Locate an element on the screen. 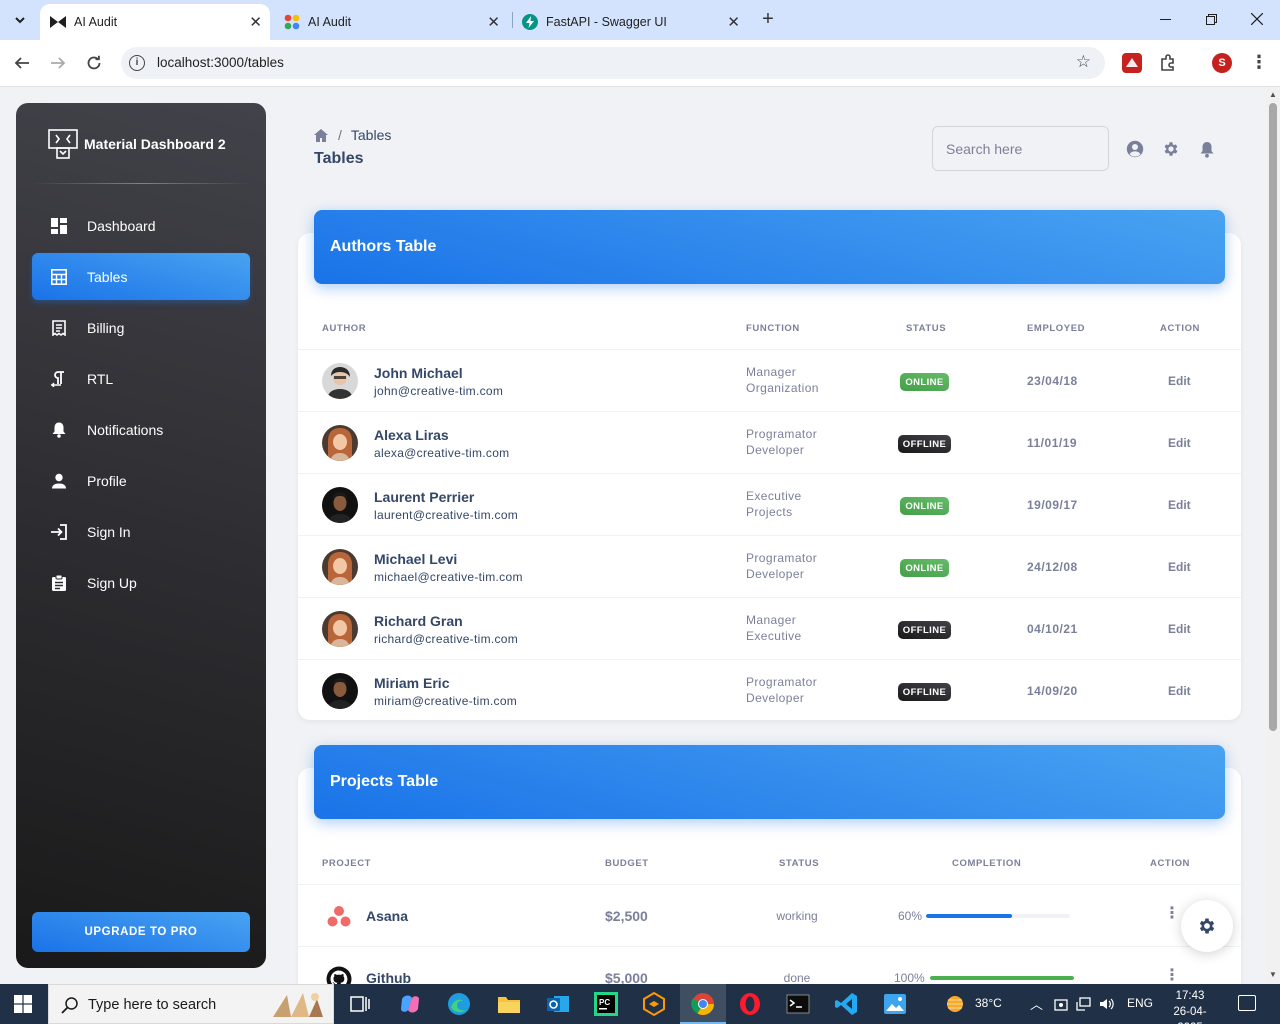 The height and width of the screenshot is (1024, 1280). tab-title: AI Audit is located at coordinates (96, 22).